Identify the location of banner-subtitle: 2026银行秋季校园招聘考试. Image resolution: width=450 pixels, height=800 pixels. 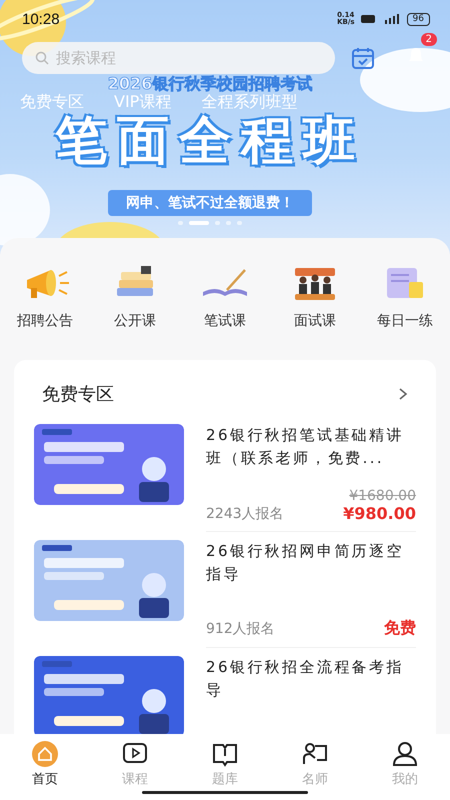
(210, 84).